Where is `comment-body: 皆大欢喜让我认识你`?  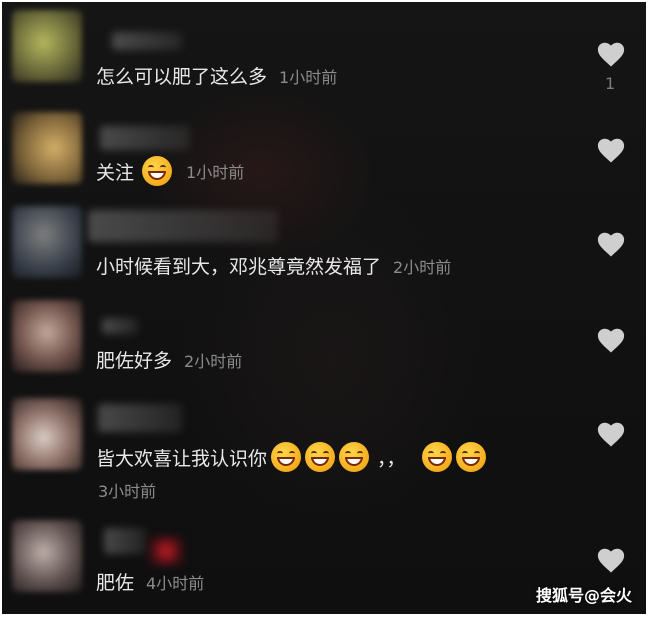
comment-body: 皆大欢喜让我认识你 is located at coordinates (182, 458).